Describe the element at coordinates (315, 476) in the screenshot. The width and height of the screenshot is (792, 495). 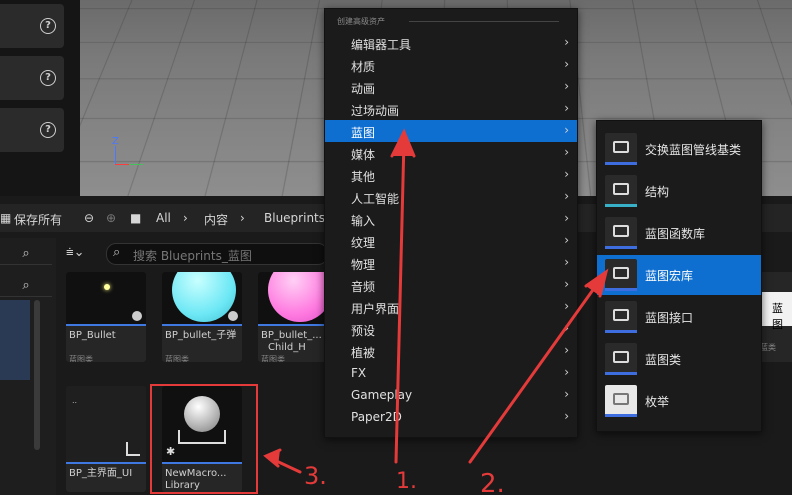
I see `annotation-number-3: 3.` at that location.